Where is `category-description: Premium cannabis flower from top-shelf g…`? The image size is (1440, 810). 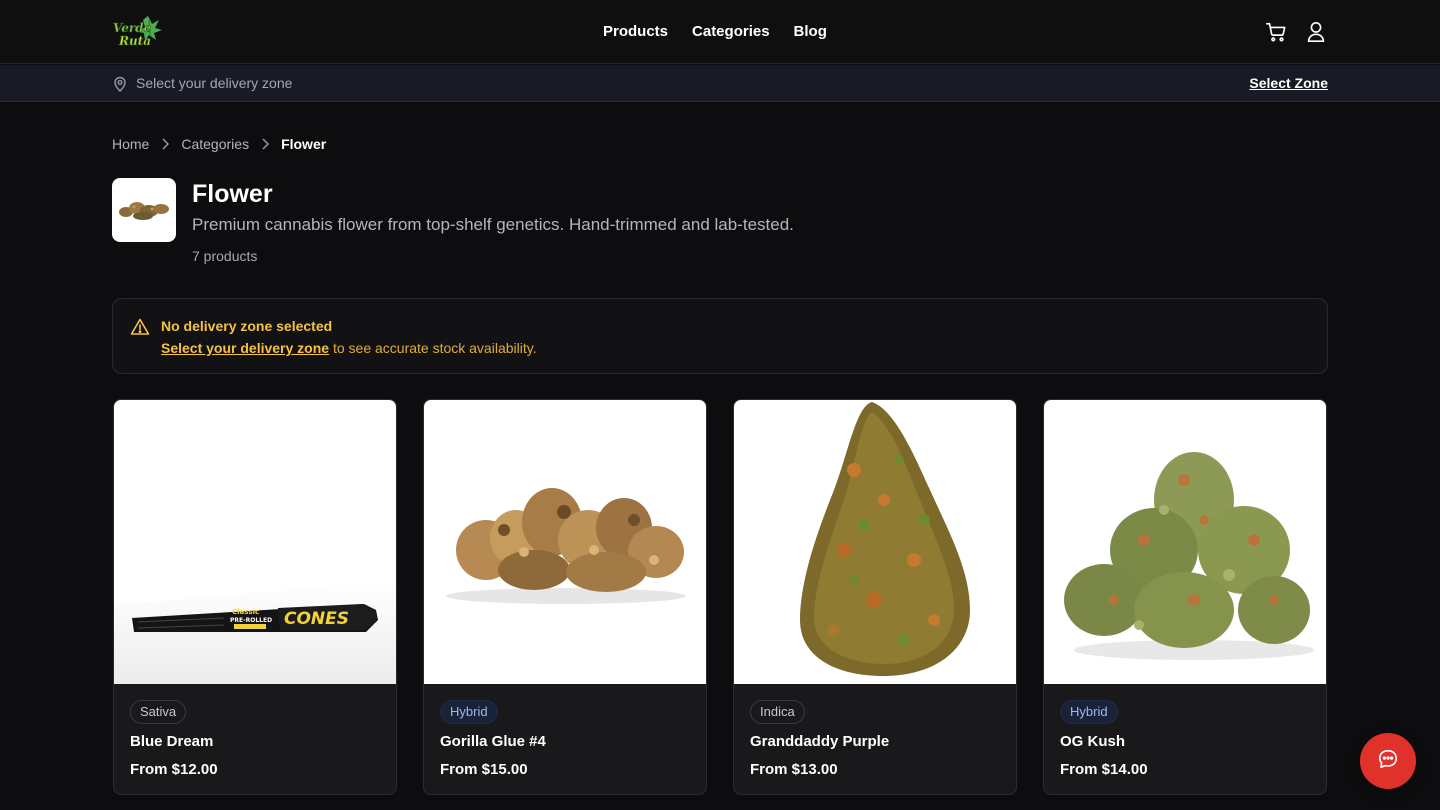 category-description: Premium cannabis flower from top-shelf g… is located at coordinates (493, 224).